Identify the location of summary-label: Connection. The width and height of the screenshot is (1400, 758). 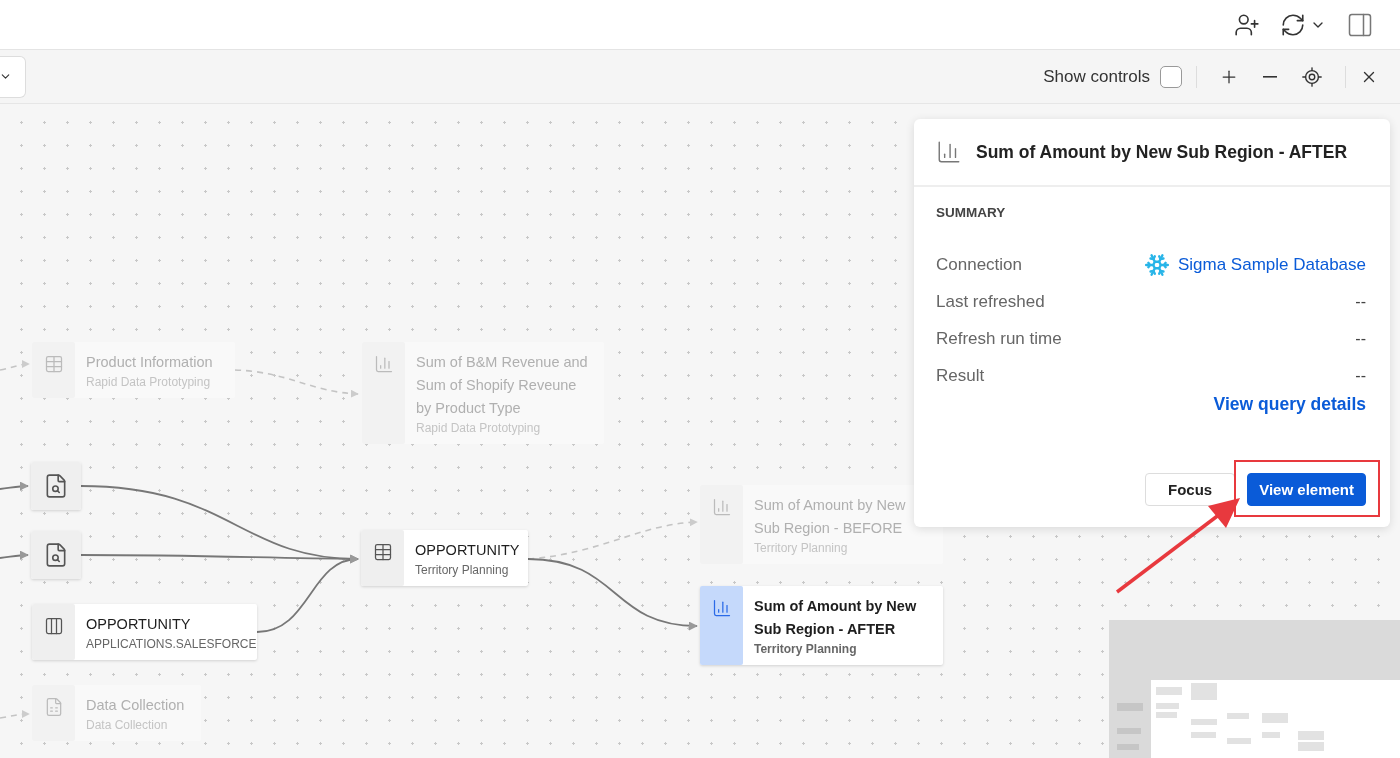
(979, 264).